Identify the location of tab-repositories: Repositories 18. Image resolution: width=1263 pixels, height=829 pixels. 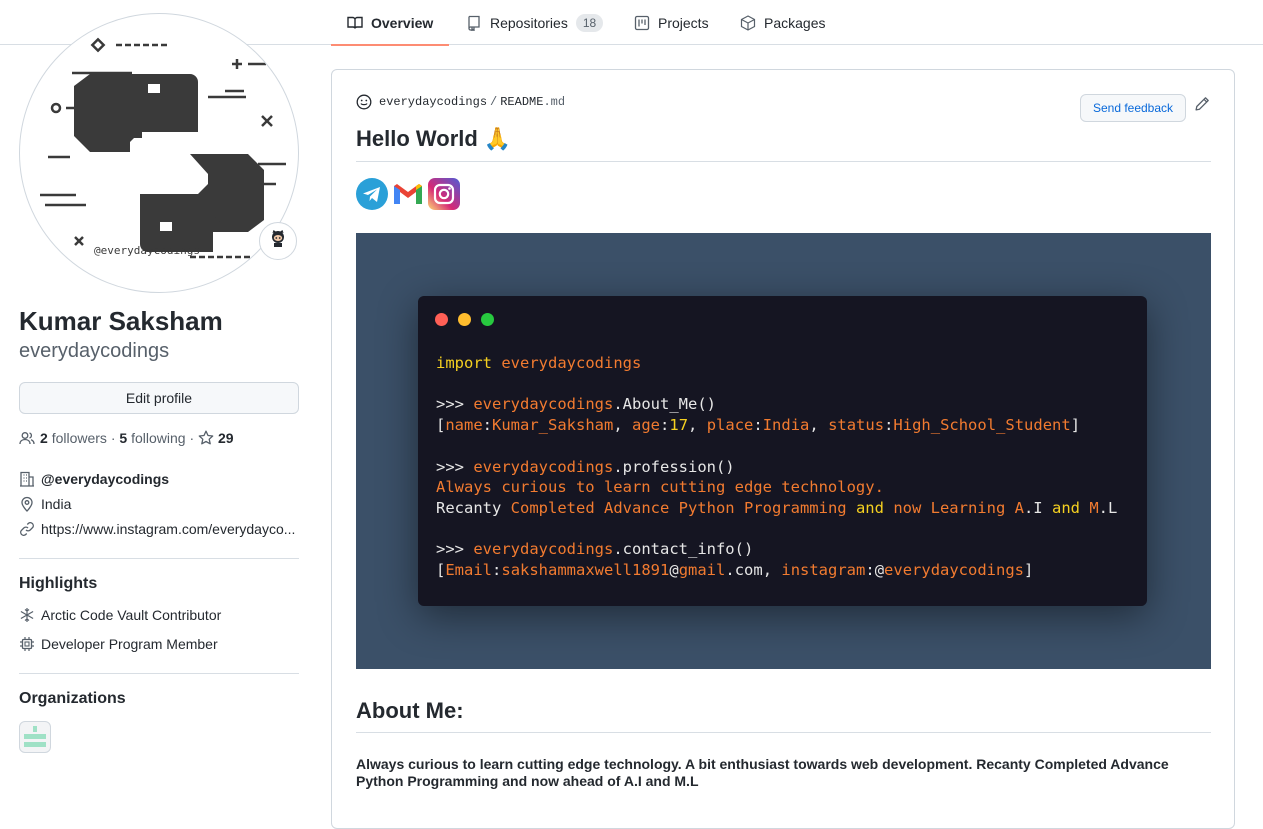
(535, 22).